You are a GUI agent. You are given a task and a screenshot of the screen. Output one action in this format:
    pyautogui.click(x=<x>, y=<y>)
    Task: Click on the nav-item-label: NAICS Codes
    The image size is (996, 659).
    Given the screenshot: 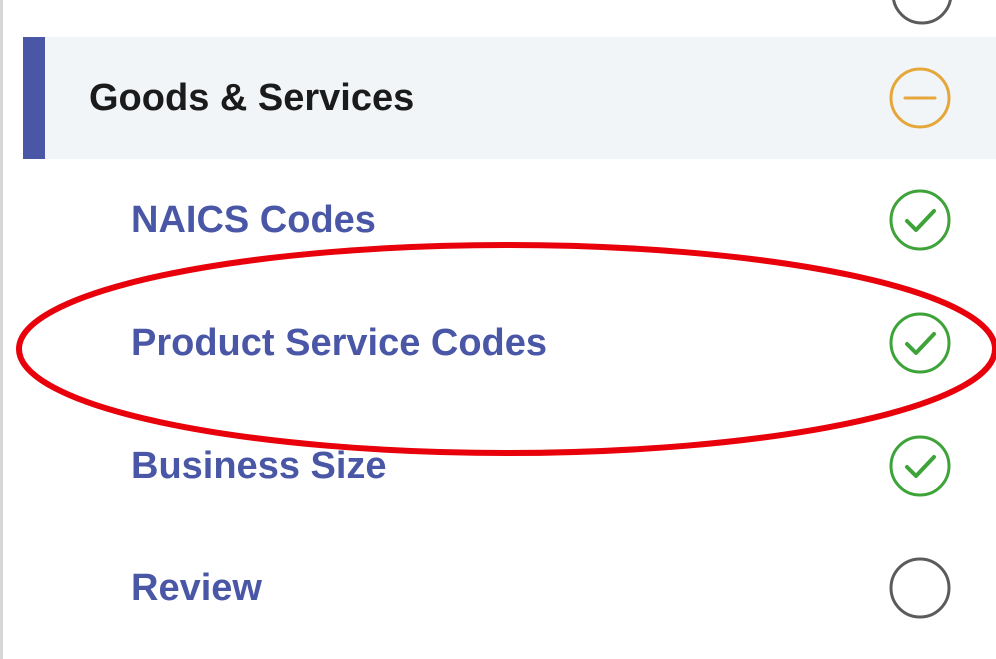 What is the action you would take?
    pyautogui.click(x=253, y=220)
    